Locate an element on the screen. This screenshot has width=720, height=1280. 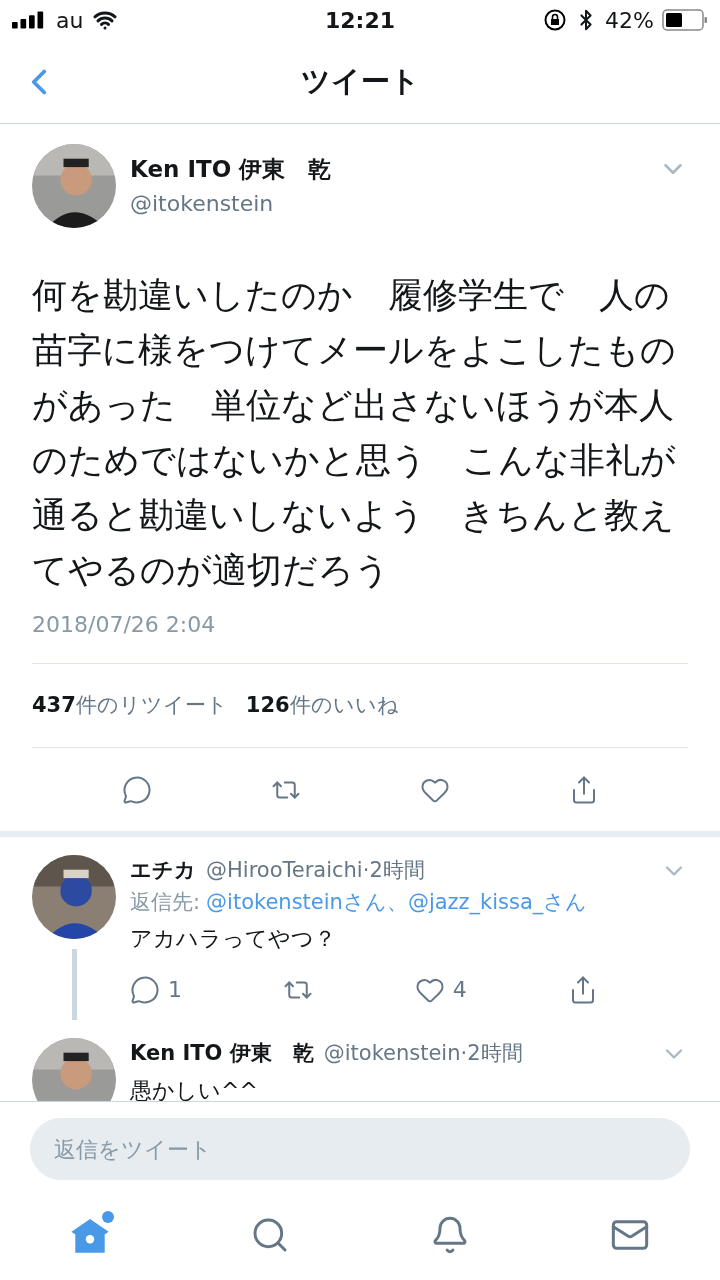
reply-button is located at coordinates (136, 789).